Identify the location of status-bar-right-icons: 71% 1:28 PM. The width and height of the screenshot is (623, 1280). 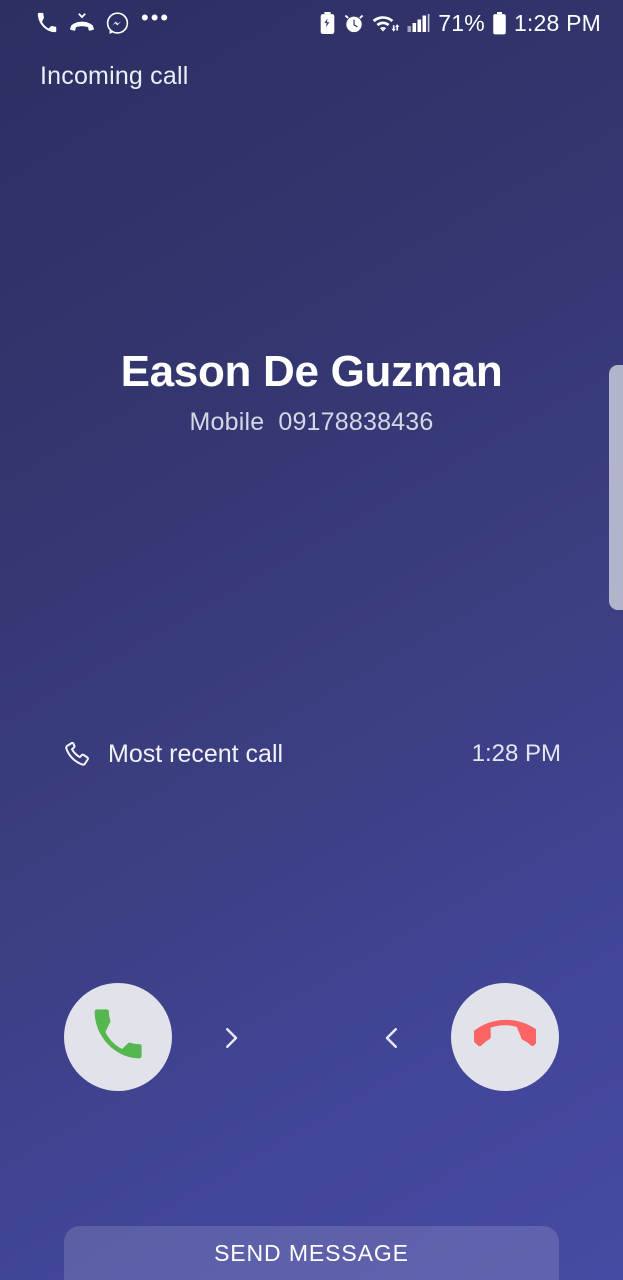
(460, 23).